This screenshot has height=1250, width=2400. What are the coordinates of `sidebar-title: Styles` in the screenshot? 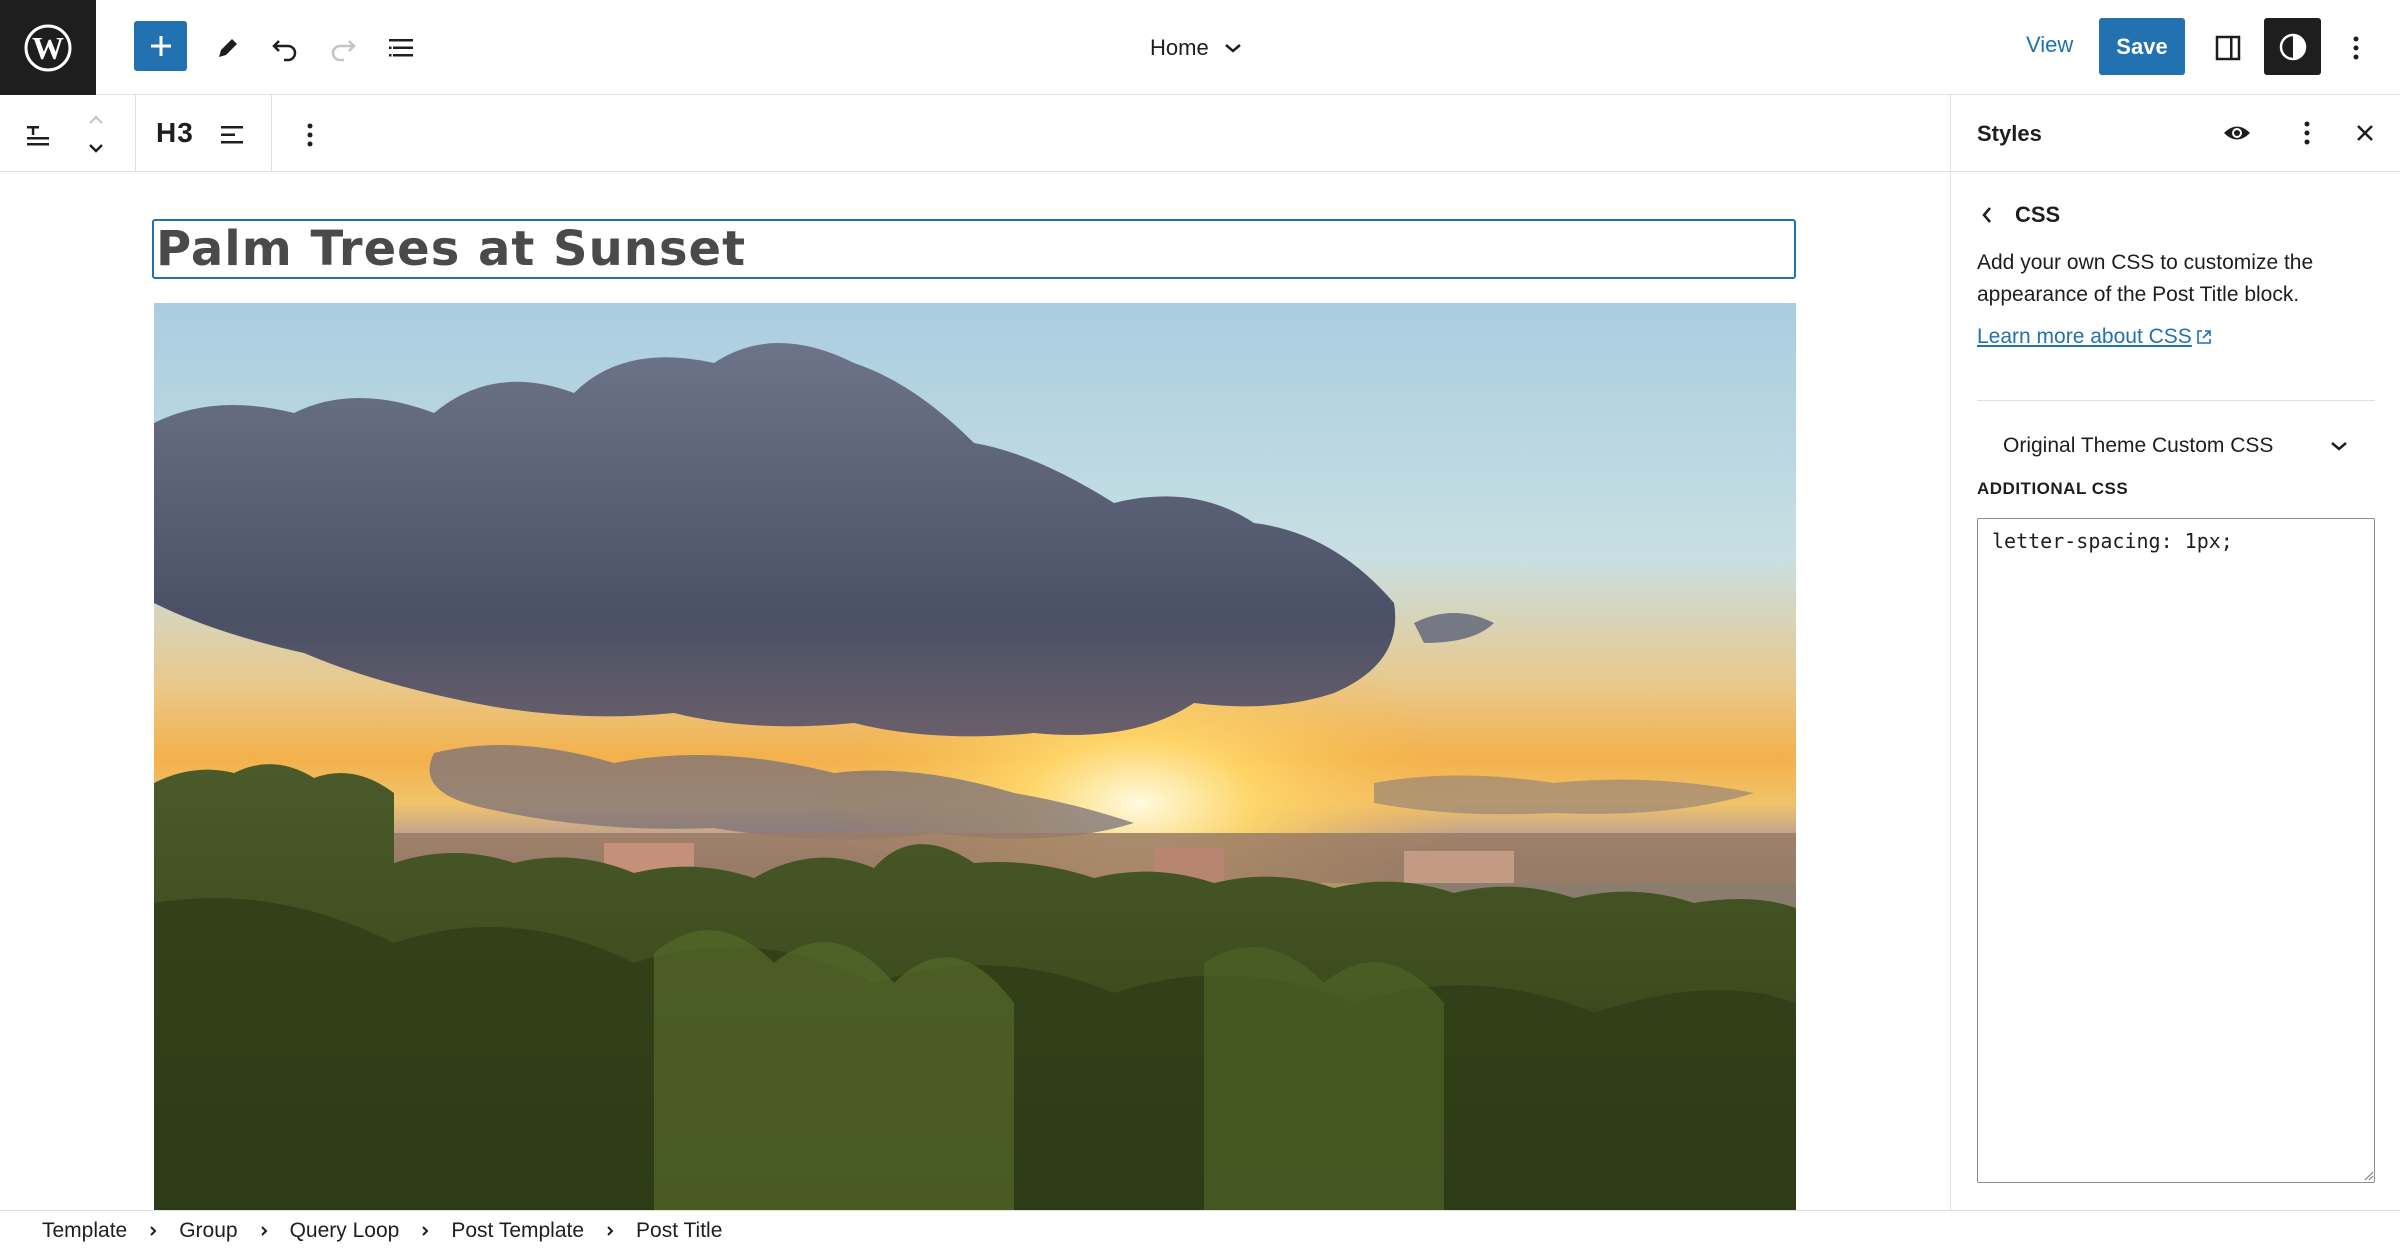 It's located at (2009, 133).